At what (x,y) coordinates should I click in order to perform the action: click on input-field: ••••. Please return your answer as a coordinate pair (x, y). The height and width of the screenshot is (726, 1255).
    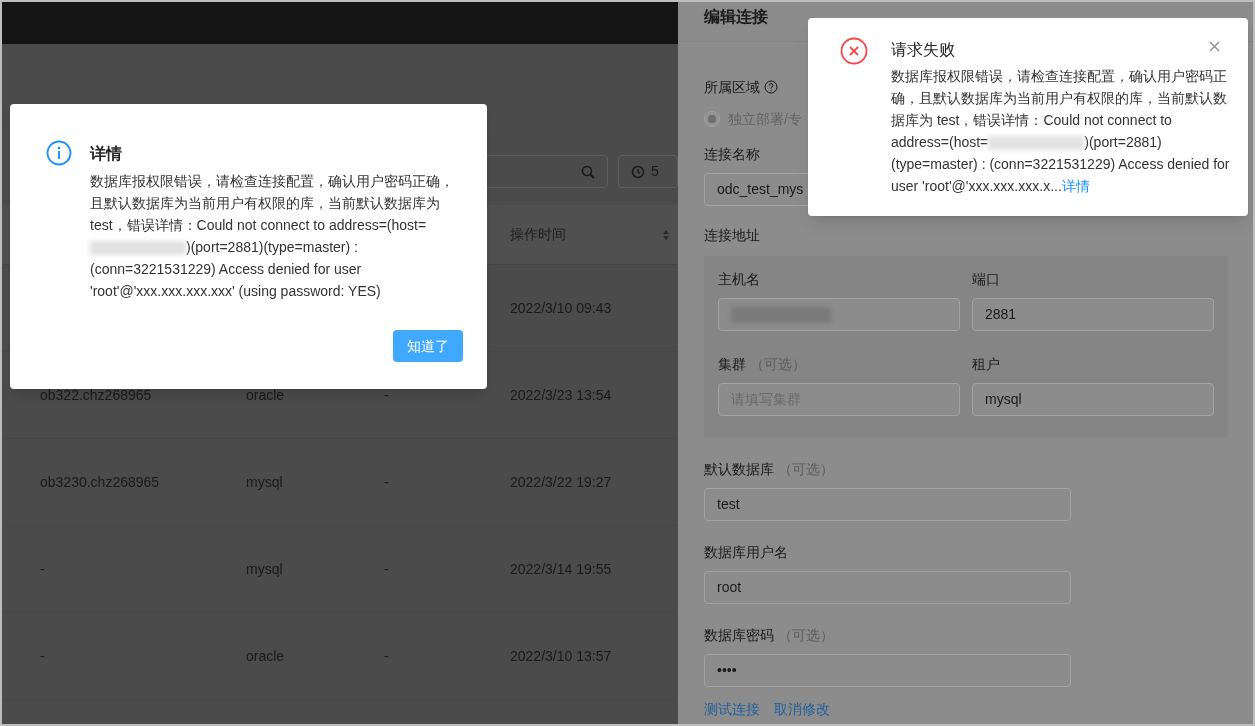
    Looking at the image, I should click on (887, 670).